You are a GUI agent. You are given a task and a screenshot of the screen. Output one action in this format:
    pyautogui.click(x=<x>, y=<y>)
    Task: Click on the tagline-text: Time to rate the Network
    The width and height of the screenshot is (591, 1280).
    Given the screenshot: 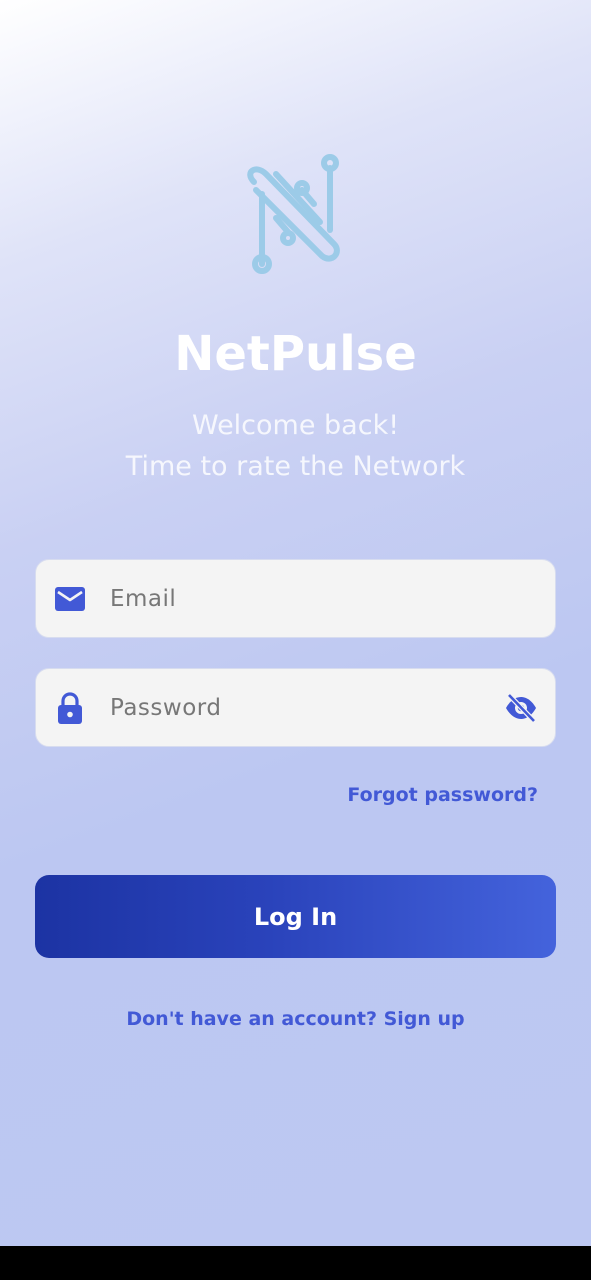 What is the action you would take?
    pyautogui.click(x=295, y=466)
    